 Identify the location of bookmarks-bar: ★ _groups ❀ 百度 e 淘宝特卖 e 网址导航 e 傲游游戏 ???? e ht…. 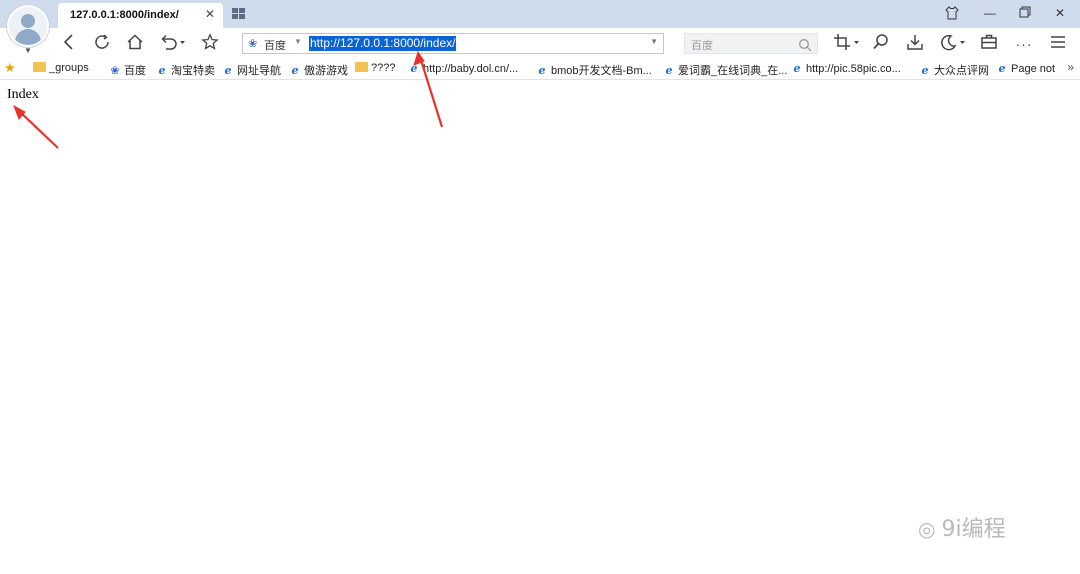
(540, 69).